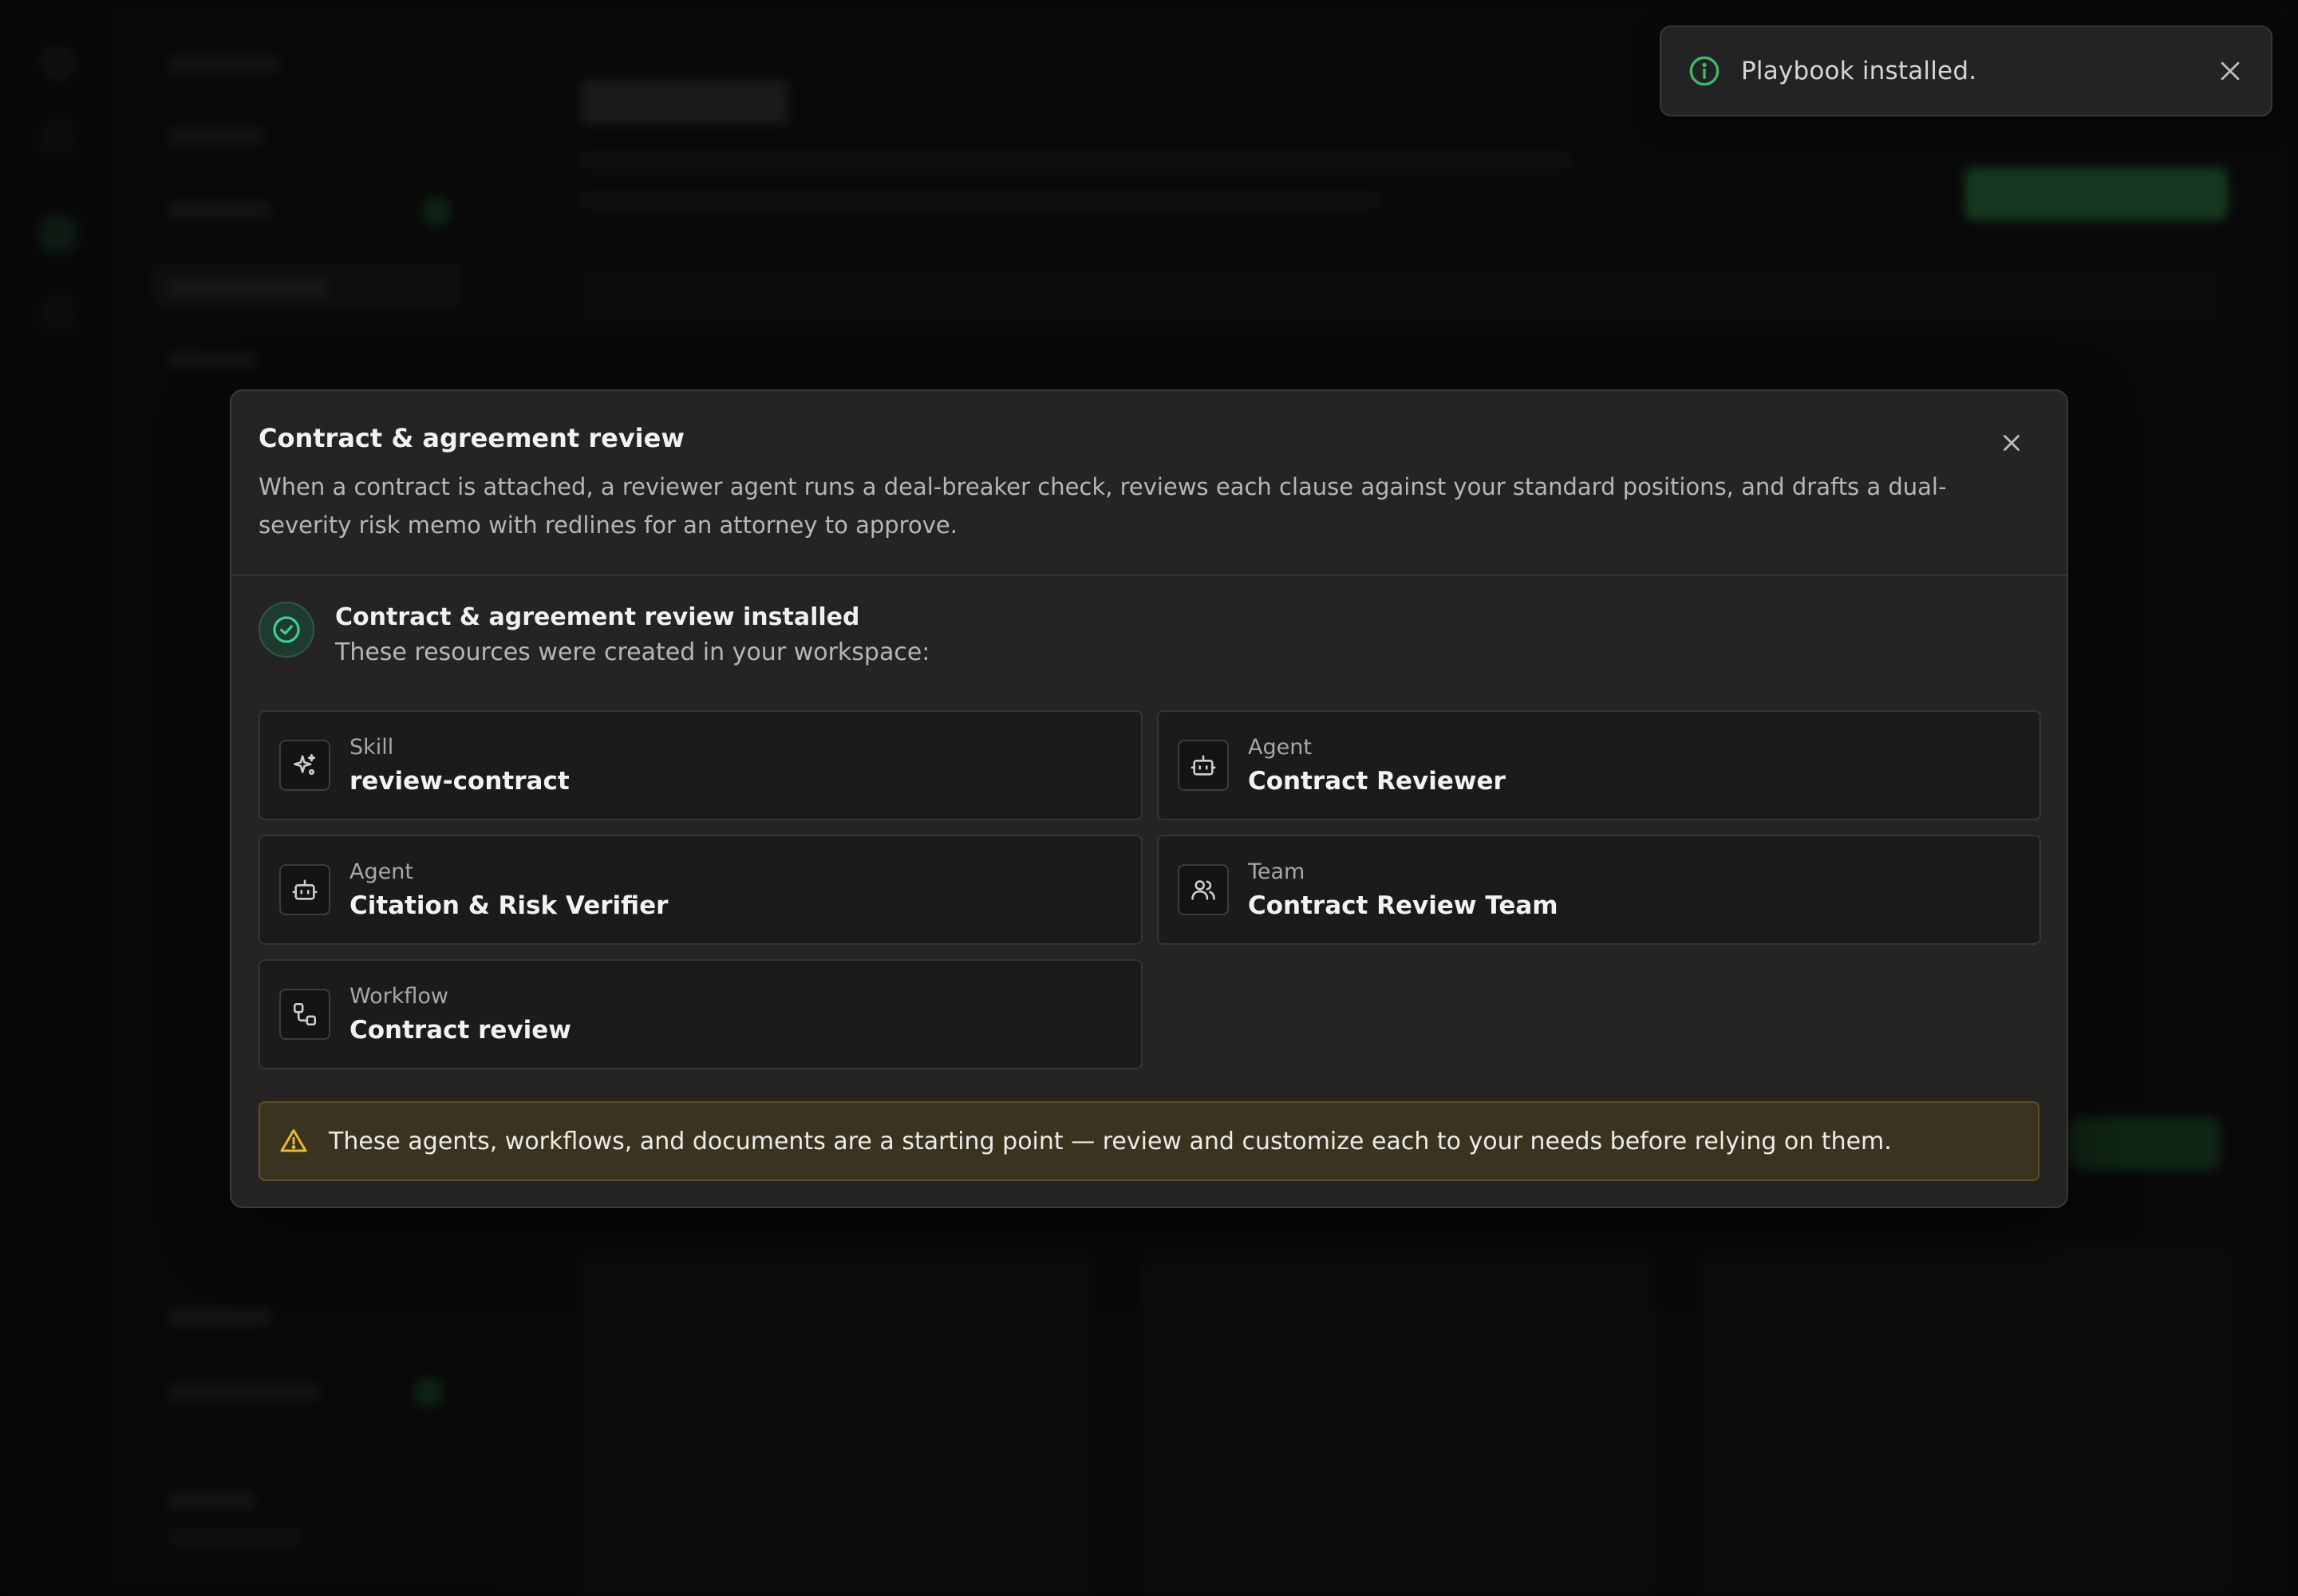 The image size is (2298, 1596). What do you see at coordinates (372, 747) in the screenshot?
I see `resource-kind: Skill` at bounding box center [372, 747].